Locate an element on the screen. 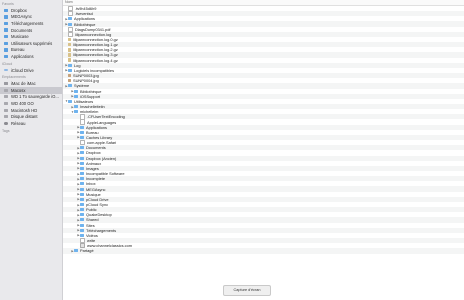  sidebar-item: Disque distant is located at coordinates (31, 116).